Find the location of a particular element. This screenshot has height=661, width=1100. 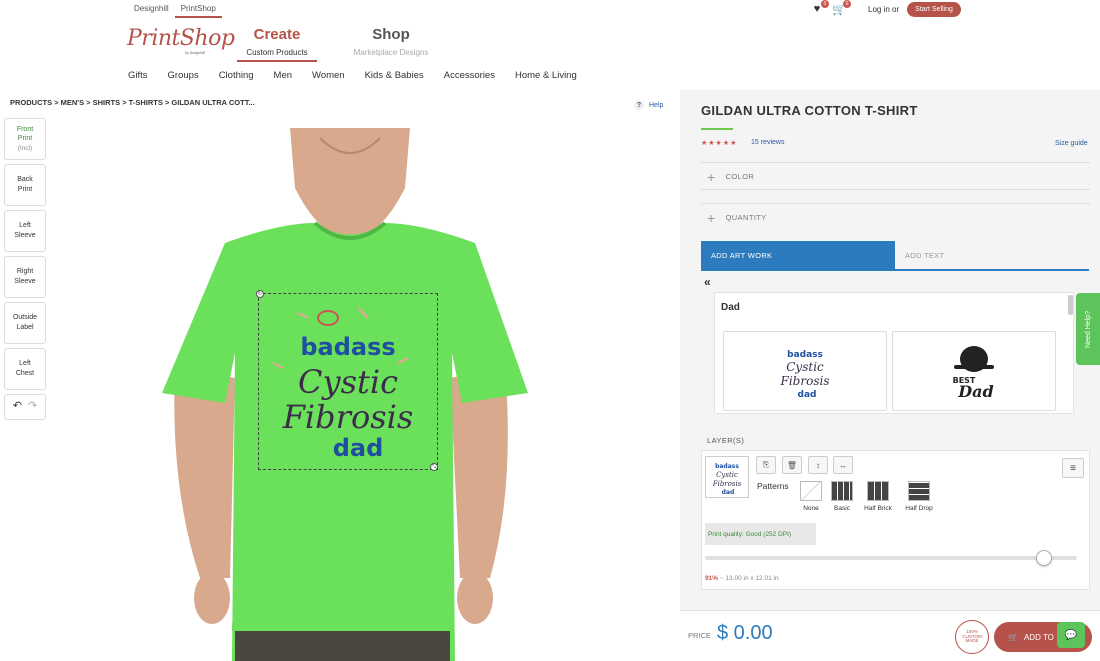

nav-home-living: Home & Living is located at coordinates (546, 75).